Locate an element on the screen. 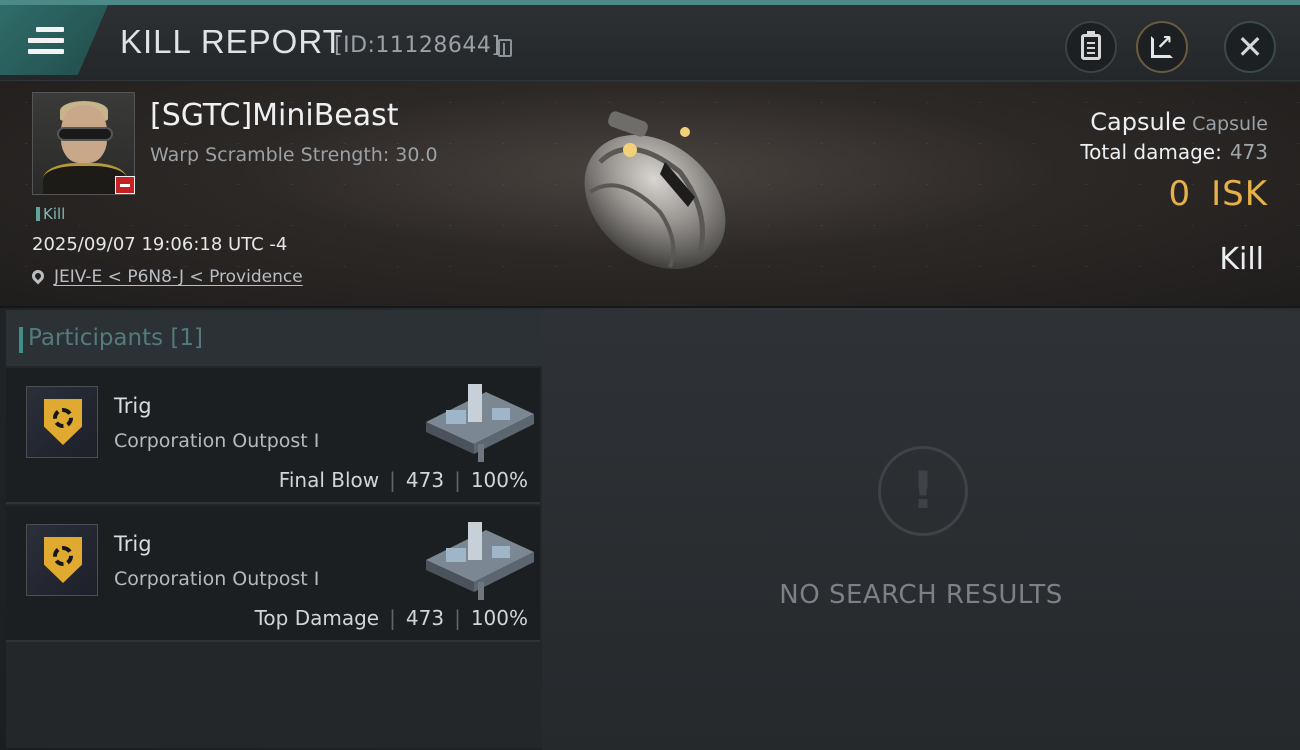 The height and width of the screenshot is (750, 1300). share-button is located at coordinates (1162, 47).